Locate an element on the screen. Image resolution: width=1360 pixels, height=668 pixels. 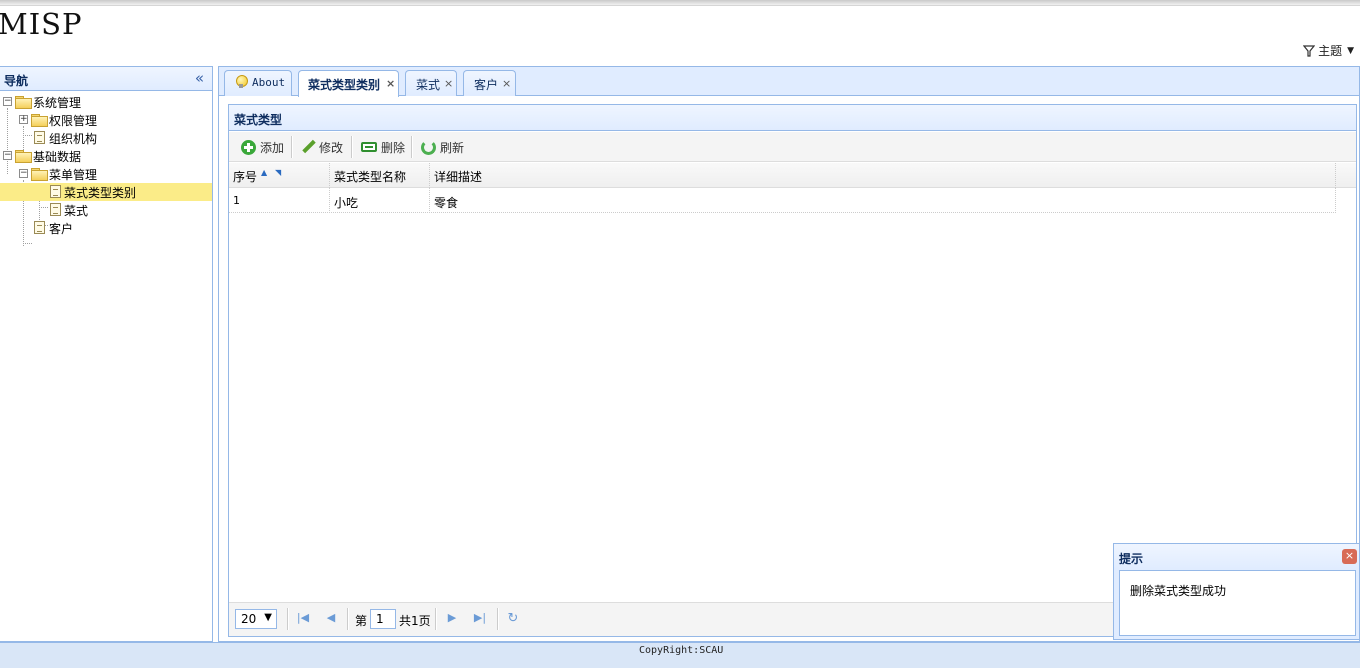
nav-panel-title: 导航 is located at coordinates (16, 81).